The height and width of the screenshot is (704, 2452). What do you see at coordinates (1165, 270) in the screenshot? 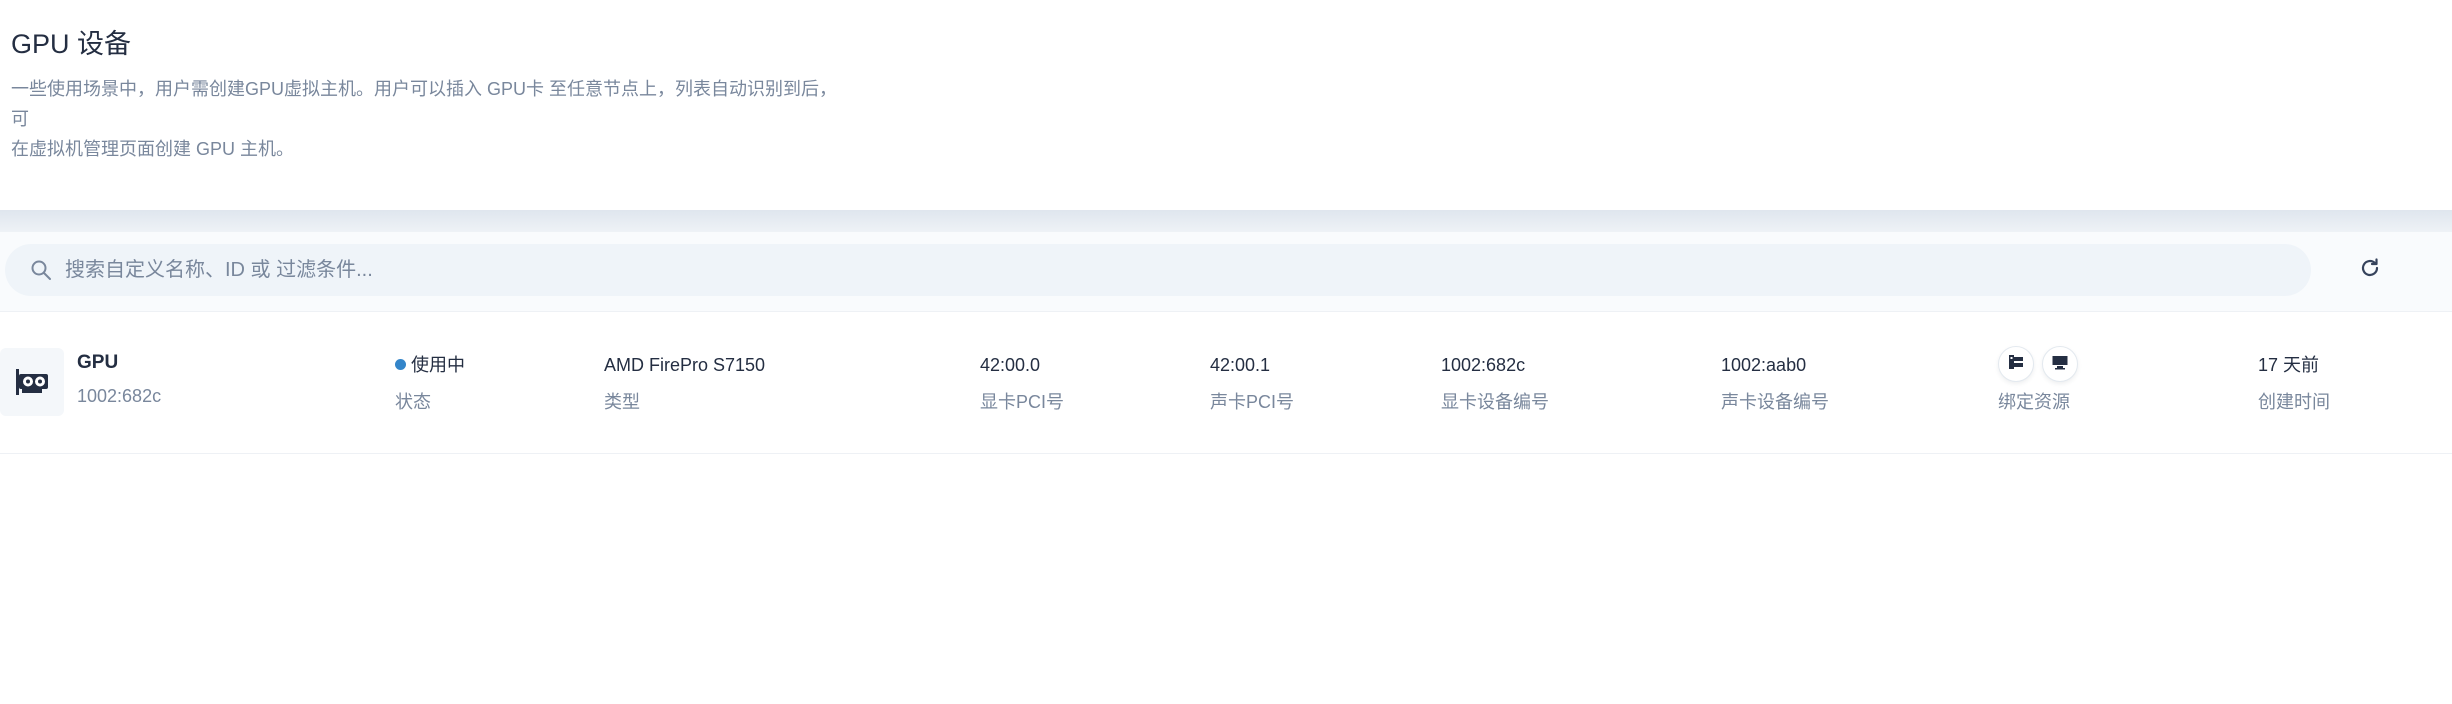
I see `search-input` at bounding box center [1165, 270].